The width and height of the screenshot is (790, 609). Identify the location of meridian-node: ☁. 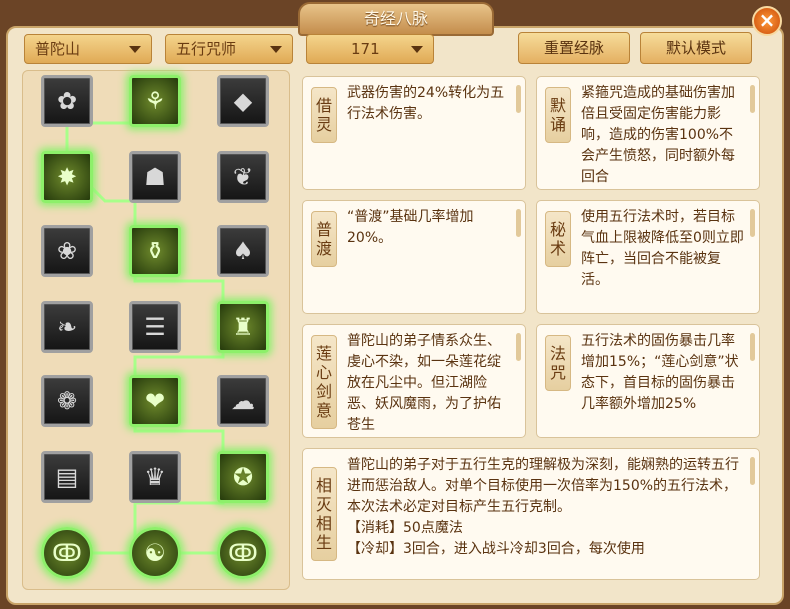
(243, 401).